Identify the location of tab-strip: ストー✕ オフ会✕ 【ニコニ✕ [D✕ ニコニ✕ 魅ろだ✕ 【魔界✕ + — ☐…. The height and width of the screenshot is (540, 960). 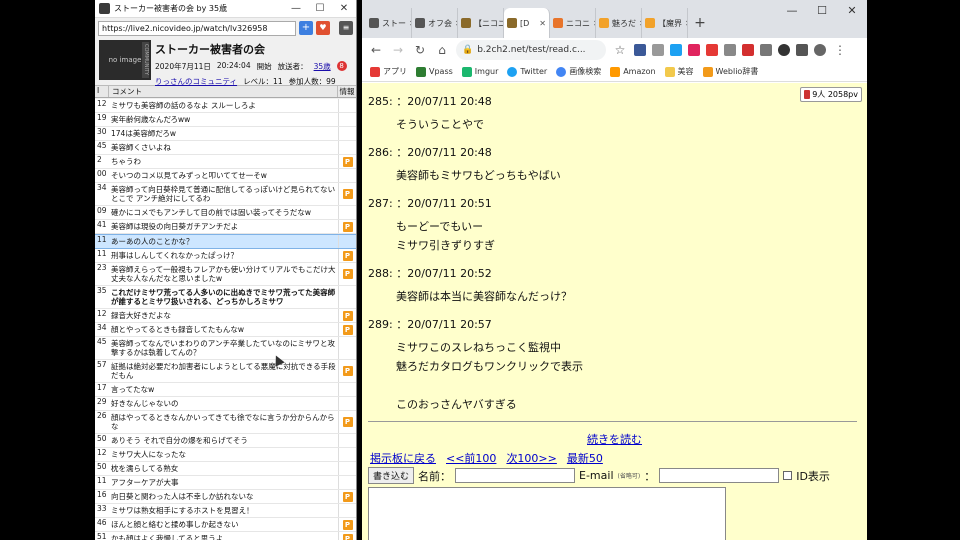
(614, 19).